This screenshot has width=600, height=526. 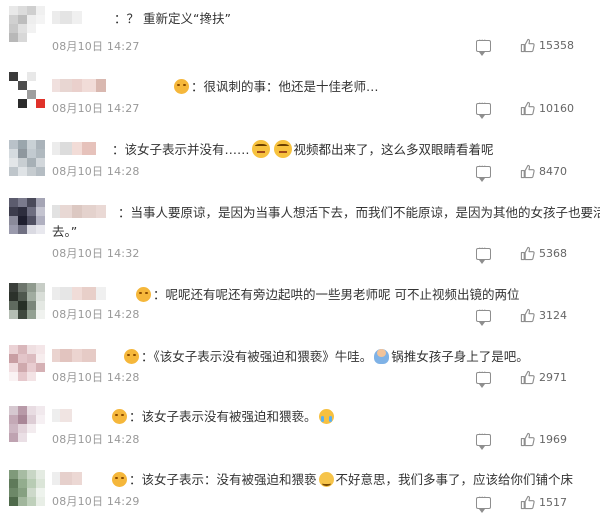 What do you see at coordinates (543, 502) in the screenshot?
I see `like-button: 1517` at bounding box center [543, 502].